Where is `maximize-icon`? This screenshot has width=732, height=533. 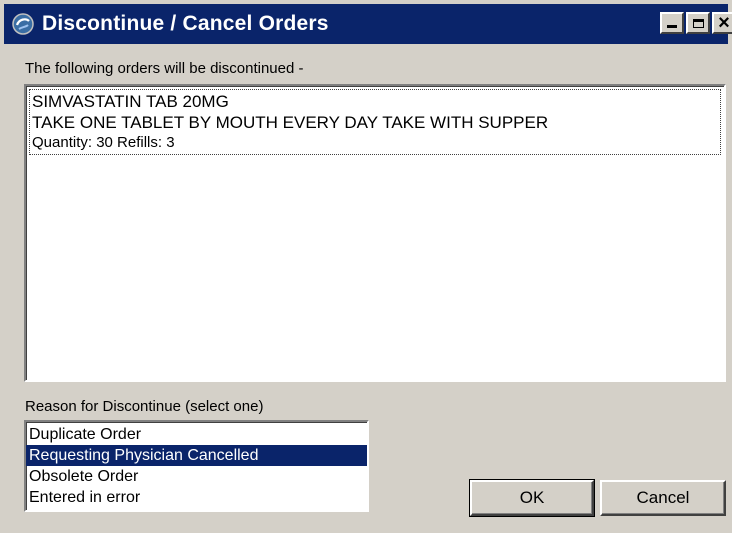 maximize-icon is located at coordinates (698, 23).